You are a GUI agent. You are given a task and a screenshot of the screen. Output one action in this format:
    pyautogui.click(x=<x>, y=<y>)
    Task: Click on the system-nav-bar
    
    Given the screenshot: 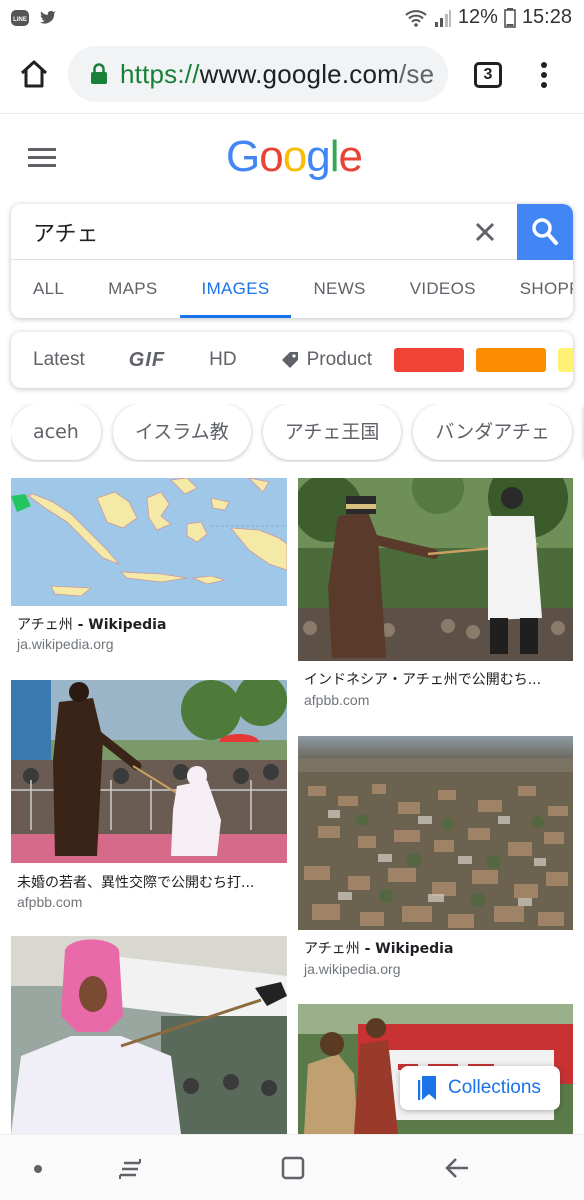 What is the action you would take?
    pyautogui.click(x=292, y=1167)
    